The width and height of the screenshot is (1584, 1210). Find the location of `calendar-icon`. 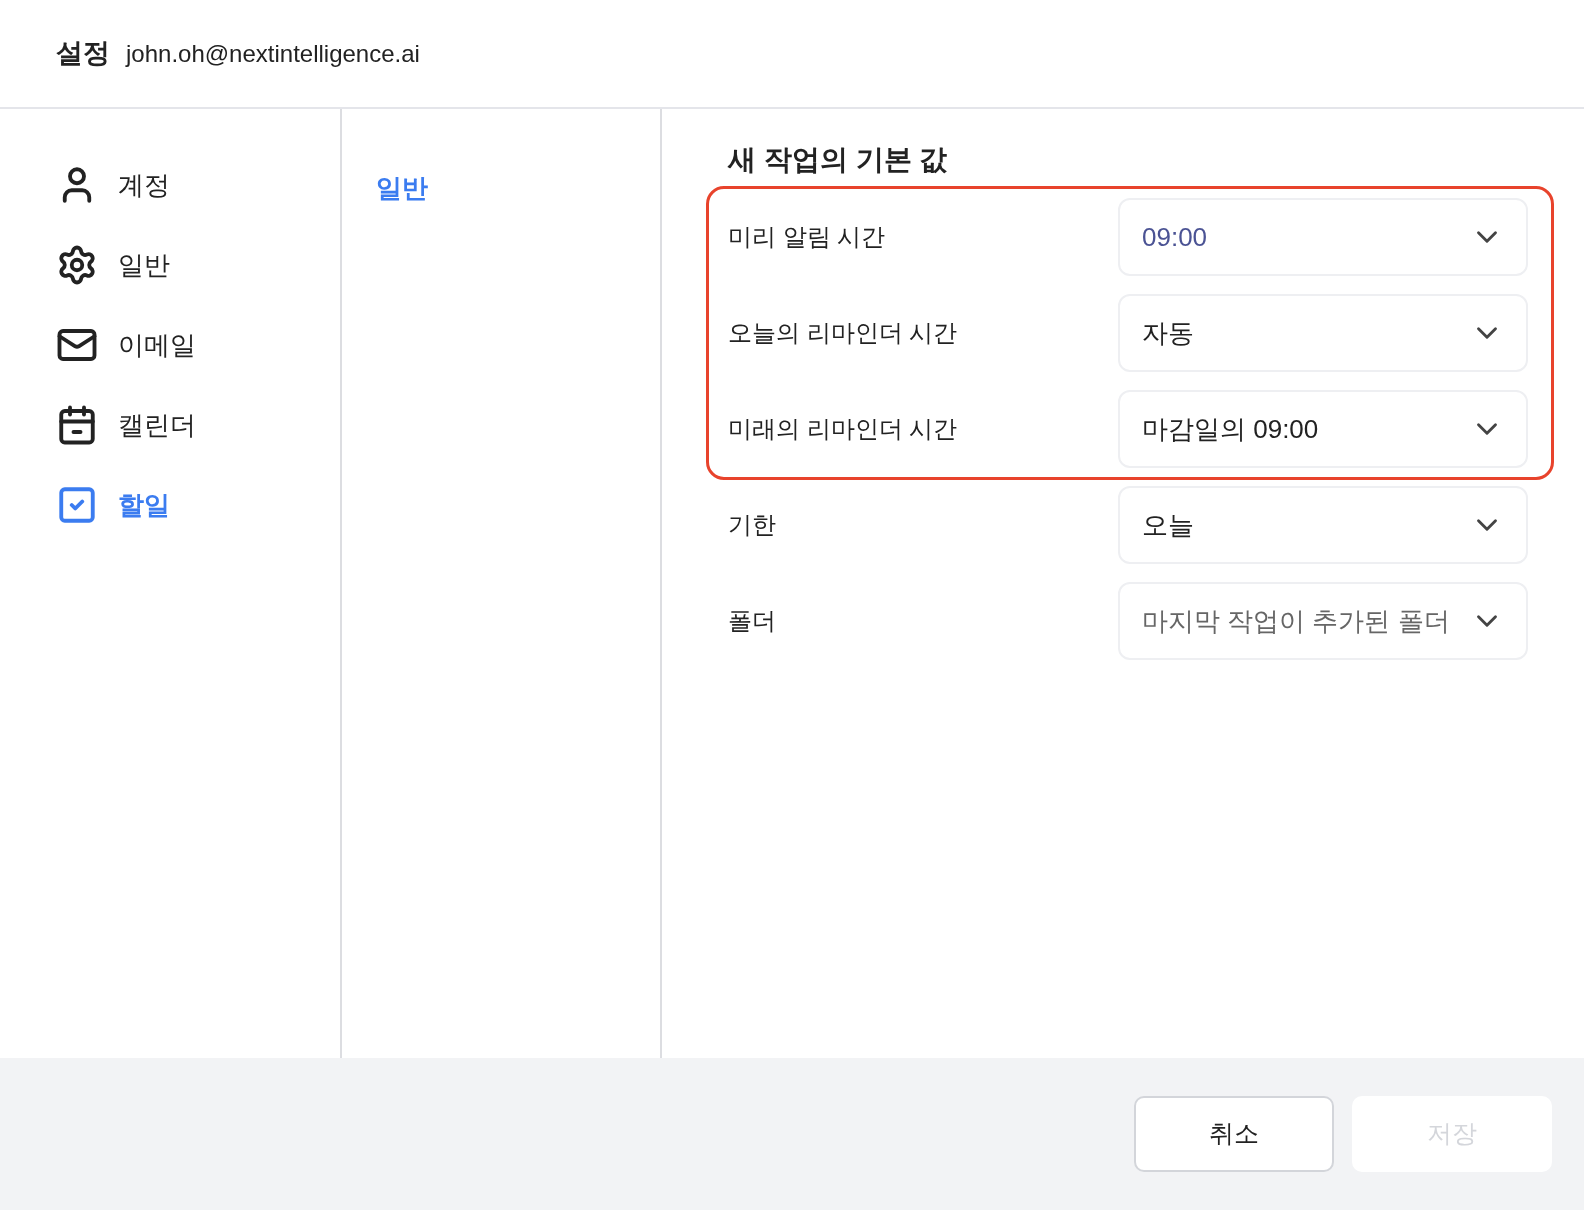

calendar-icon is located at coordinates (77, 425).